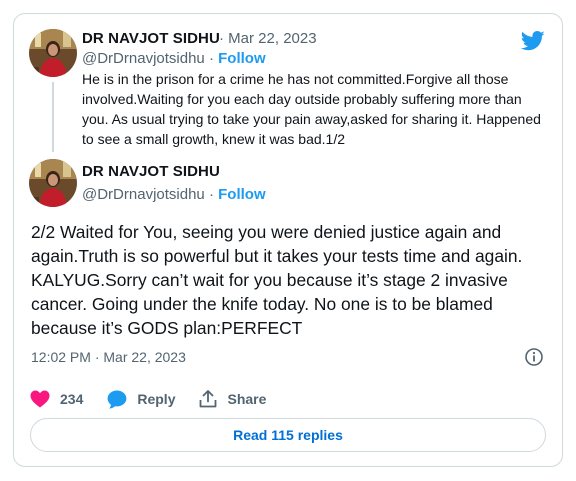 The height and width of the screenshot is (481, 576). Describe the element at coordinates (108, 357) in the screenshot. I see `tweet-timestamp: 12:02 PM · Mar 22, 2023` at that location.